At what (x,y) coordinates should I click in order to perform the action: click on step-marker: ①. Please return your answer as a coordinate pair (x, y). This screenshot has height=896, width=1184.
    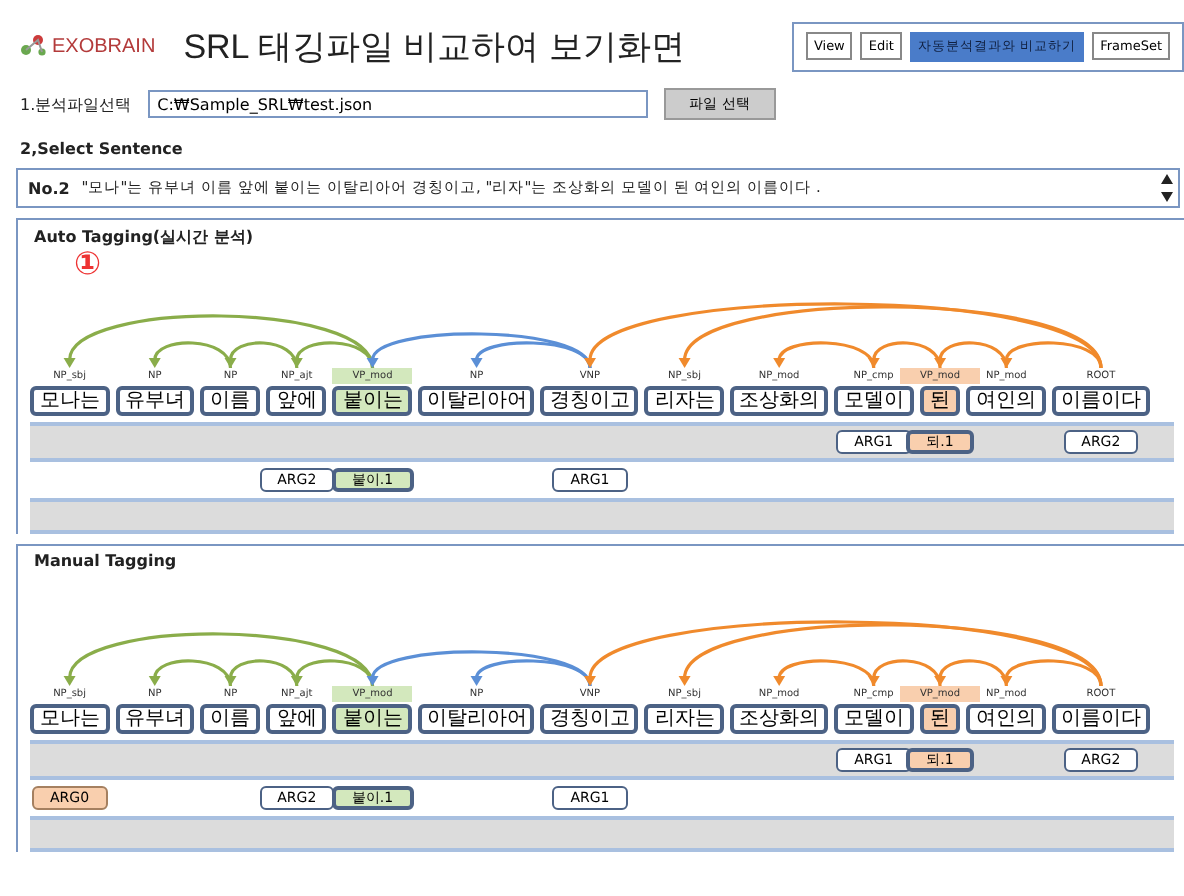
    Looking at the image, I should click on (88, 264).